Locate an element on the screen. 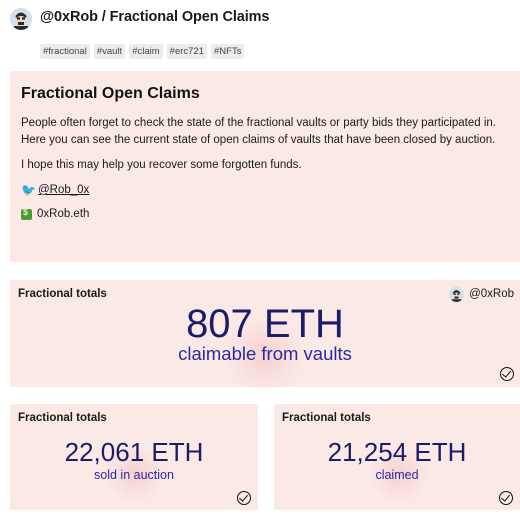 This screenshot has width=520, height=520. author-avatar is located at coordinates (456, 294).